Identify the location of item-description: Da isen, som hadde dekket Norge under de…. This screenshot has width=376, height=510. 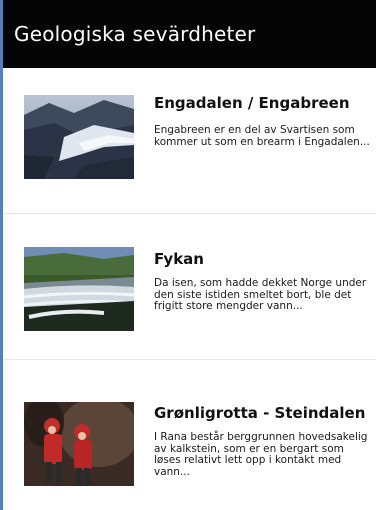
(260, 294).